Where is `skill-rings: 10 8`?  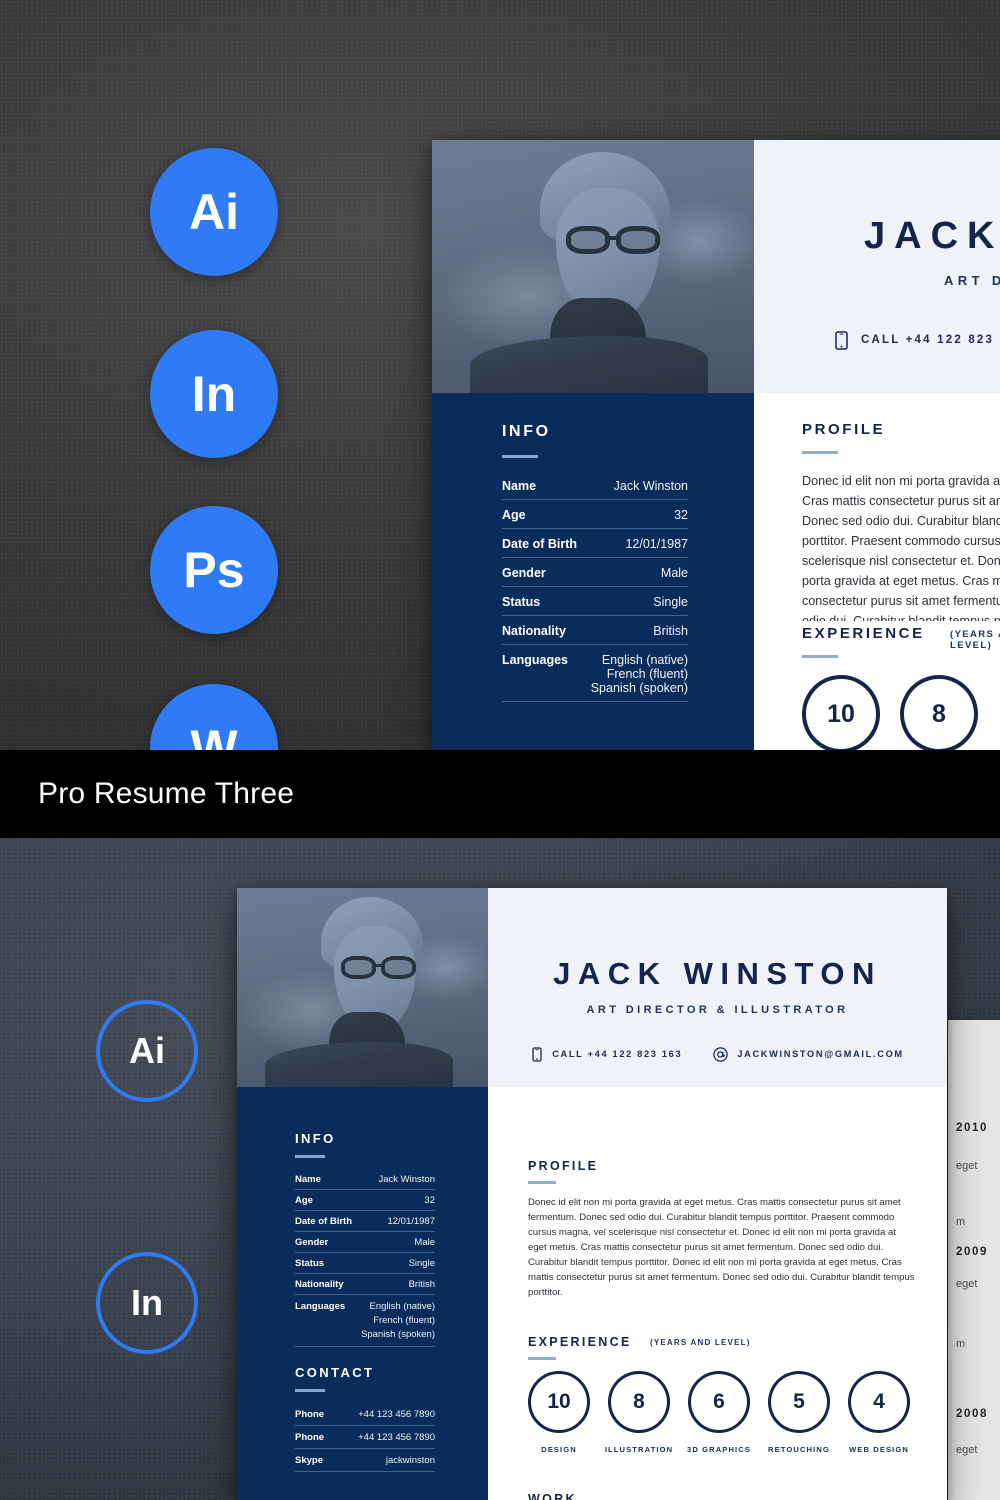
skill-rings: 10 8 is located at coordinates (886, 708).